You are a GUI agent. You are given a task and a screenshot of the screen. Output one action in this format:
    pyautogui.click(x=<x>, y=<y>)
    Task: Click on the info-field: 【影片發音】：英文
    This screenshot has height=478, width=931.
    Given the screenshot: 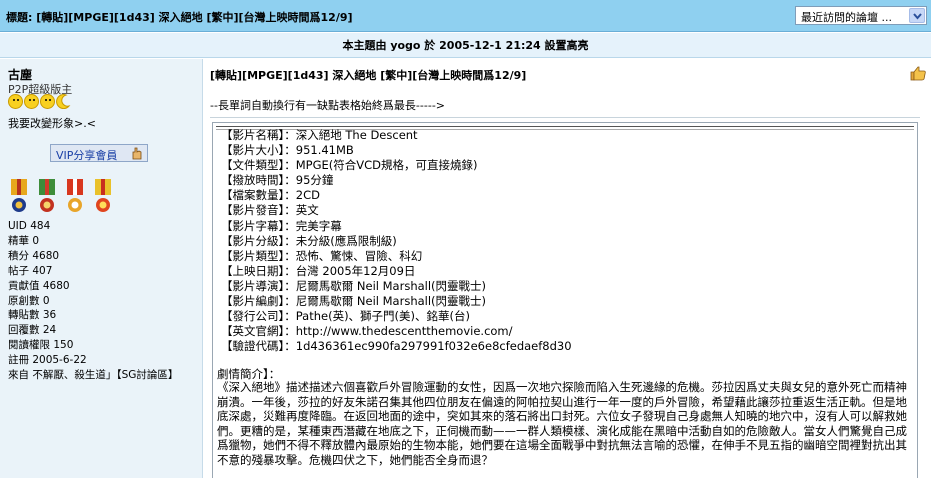 What is the action you would take?
    pyautogui.click(x=270, y=210)
    